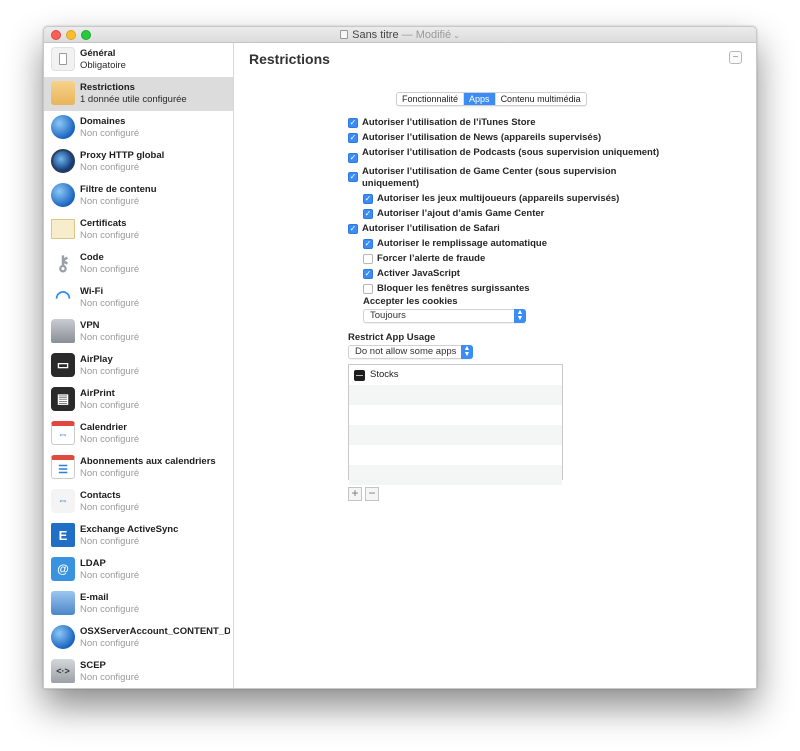 Image resolution: width=800 pixels, height=751 pixels. I want to click on tab-fonctionnalit-: Fonctionnalité, so click(431, 99).